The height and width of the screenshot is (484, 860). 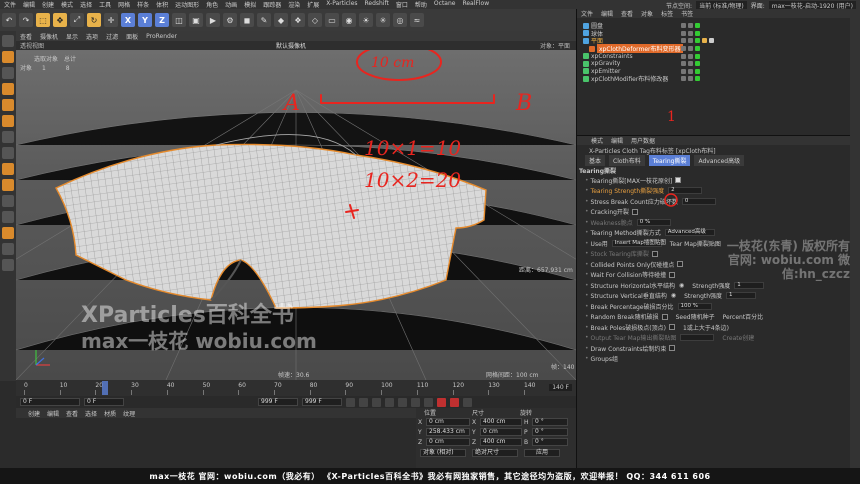 I want to click on menu-item: 工具, so click(x=105, y=4).